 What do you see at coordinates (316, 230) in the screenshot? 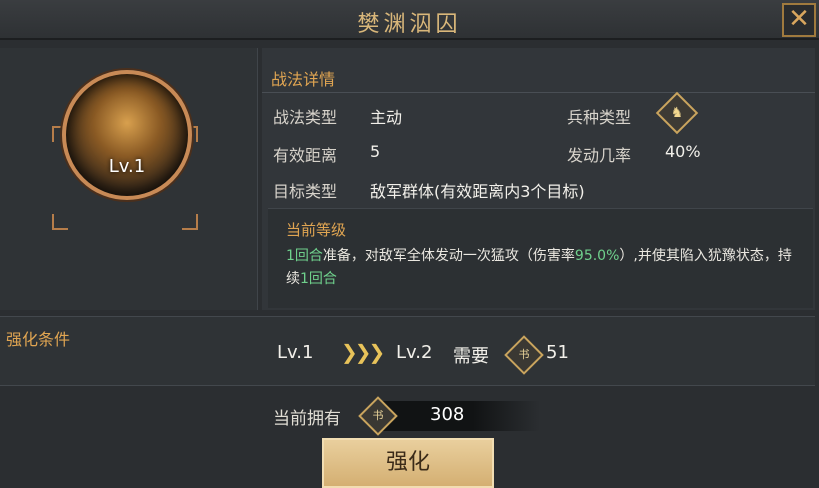
I see `current-level-heading: 当前等级` at bounding box center [316, 230].